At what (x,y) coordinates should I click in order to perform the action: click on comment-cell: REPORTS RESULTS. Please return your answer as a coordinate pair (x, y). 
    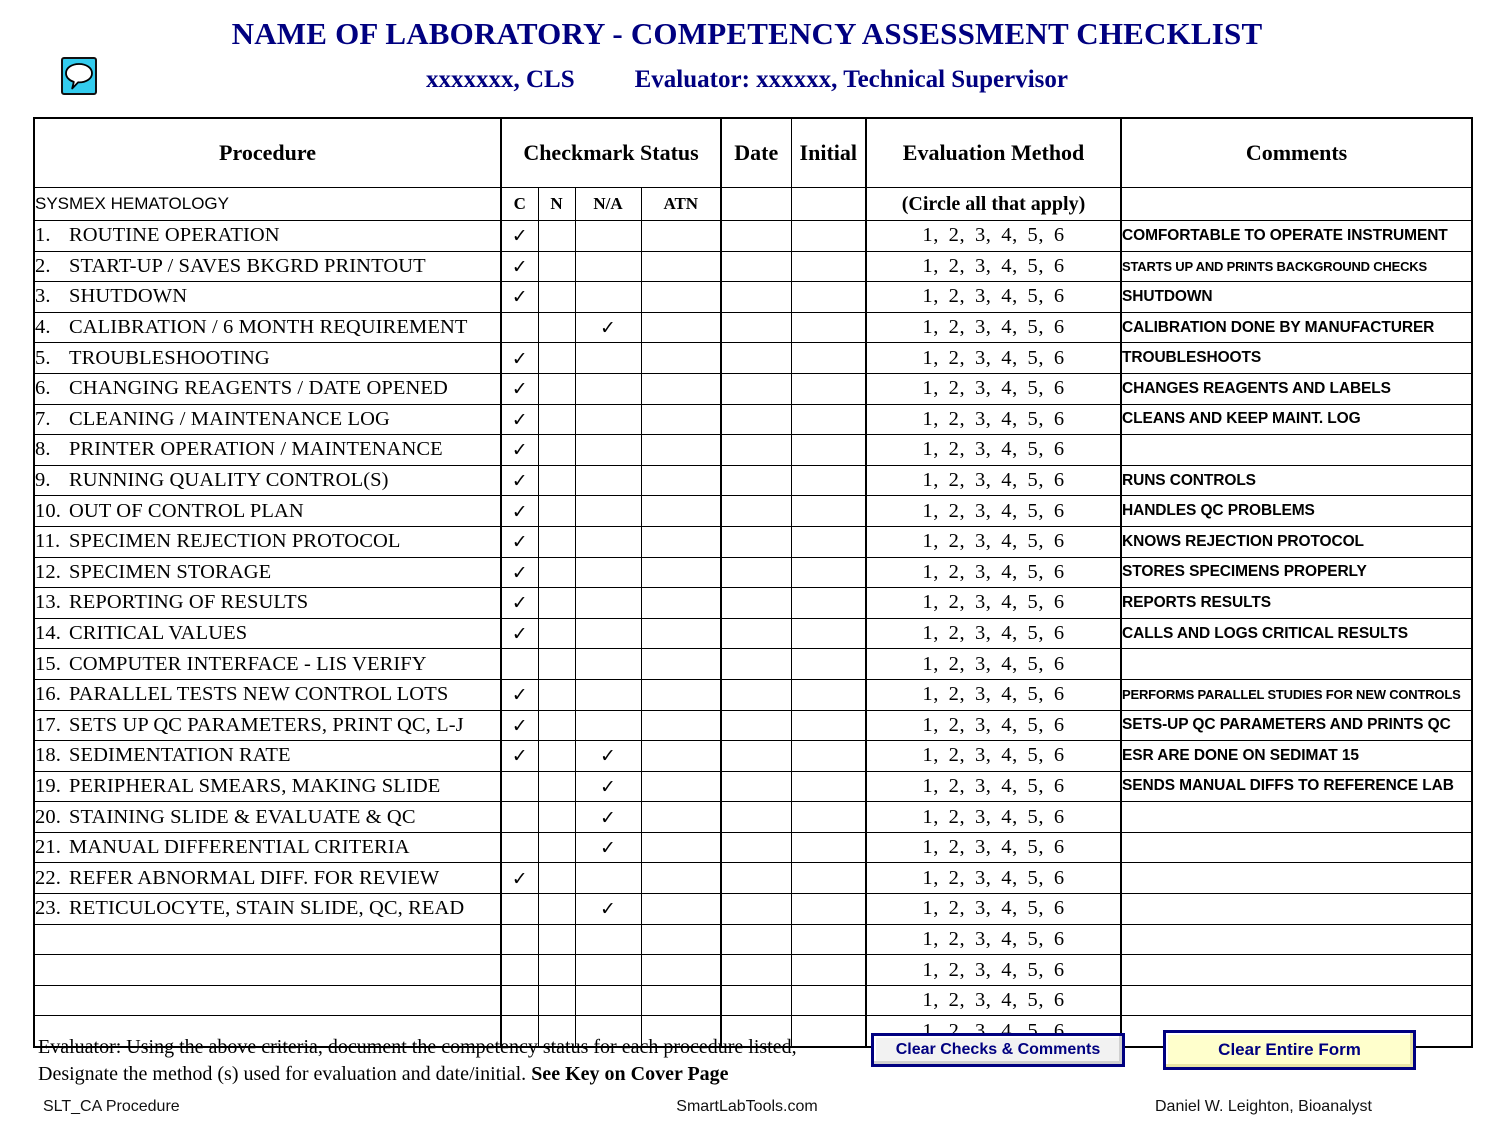
    Looking at the image, I should click on (1296, 603).